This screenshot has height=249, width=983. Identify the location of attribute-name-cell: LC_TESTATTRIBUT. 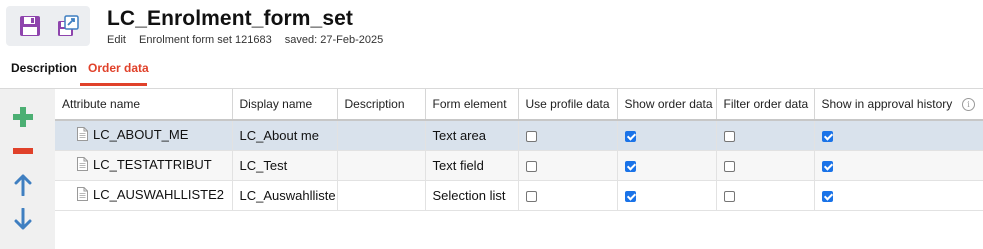
(144, 165).